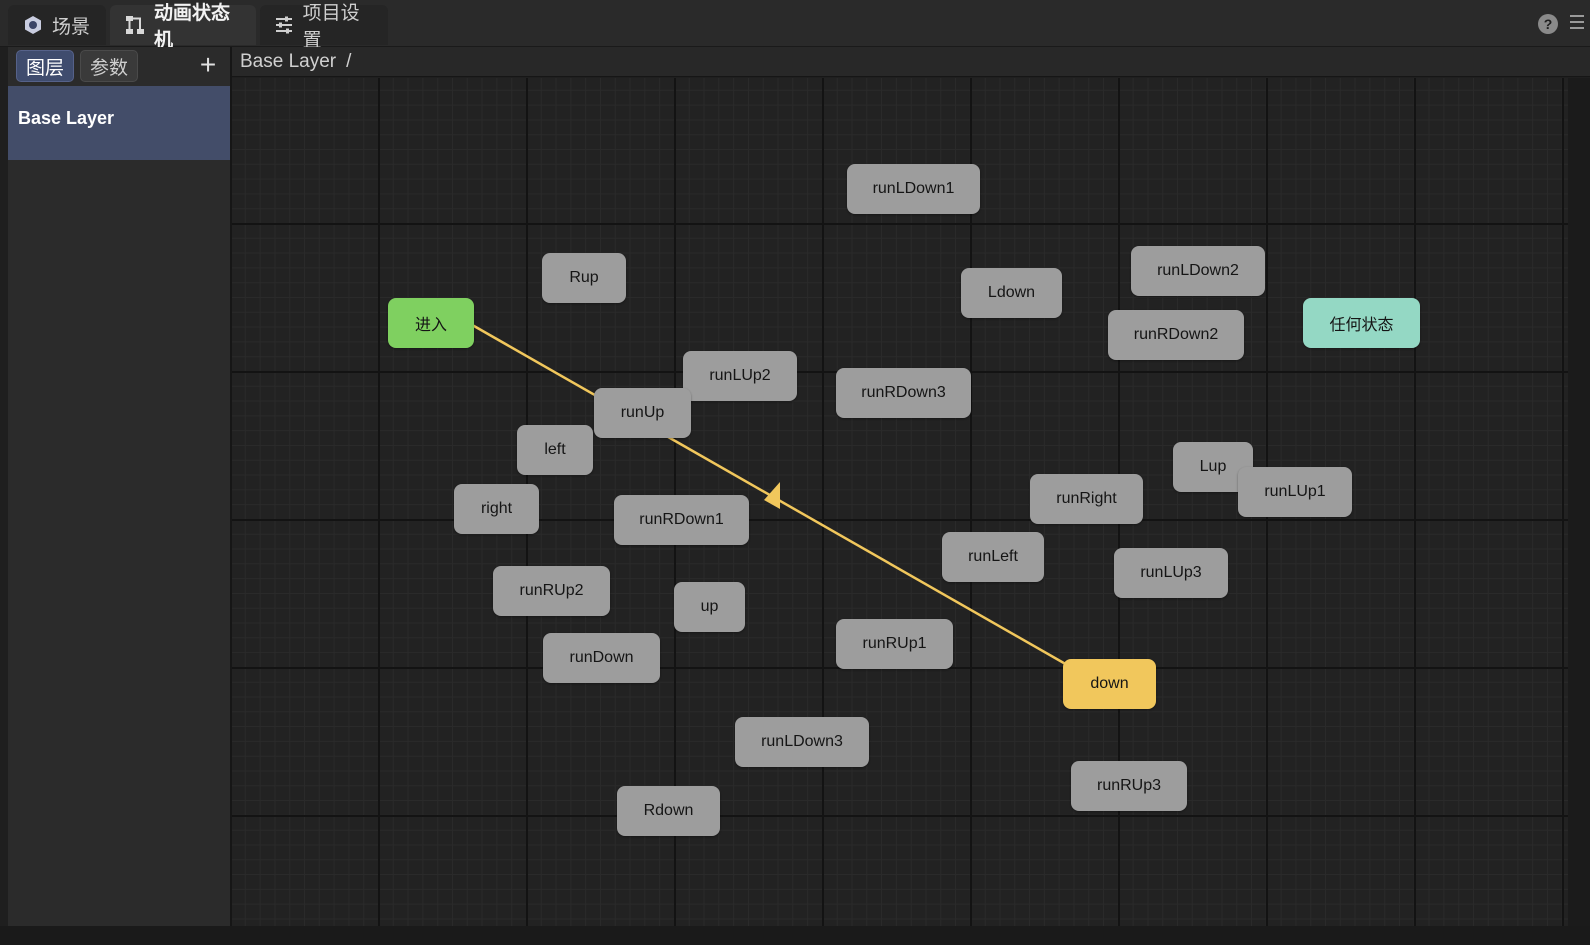 This screenshot has height=945, width=1590. What do you see at coordinates (109, 66) in the screenshot?
I see `tab-parameters: 参数` at bounding box center [109, 66].